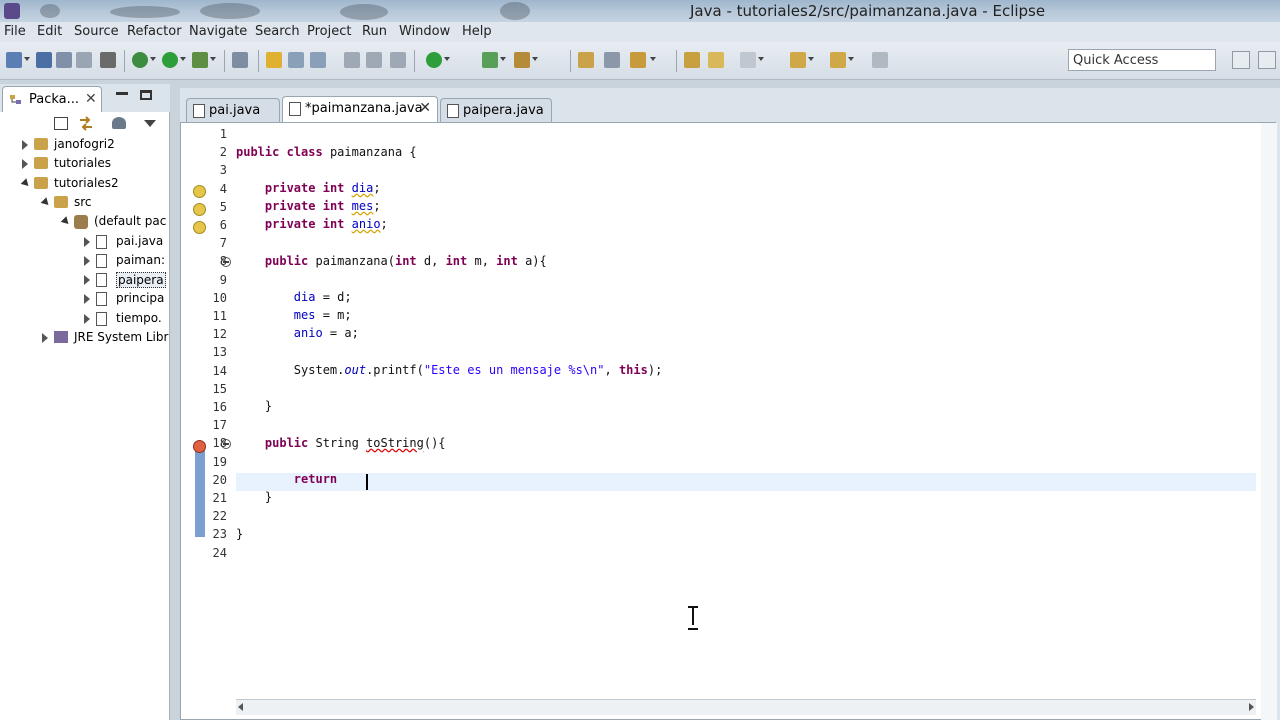 This screenshot has width=1280, height=720. Describe the element at coordinates (274, 60) in the screenshot. I see `toggle-mark-icon` at that location.